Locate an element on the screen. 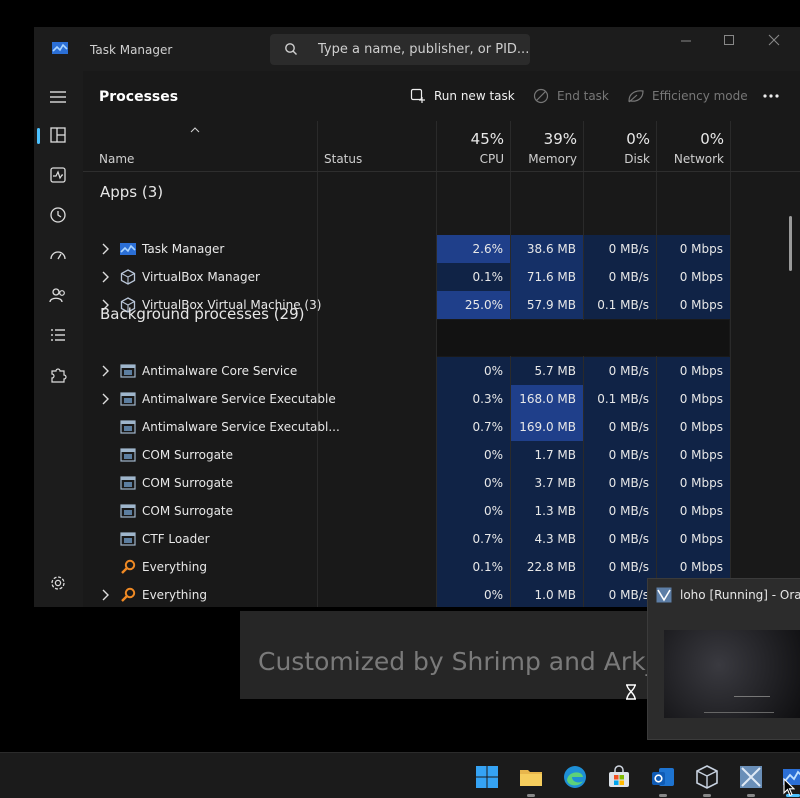  more-options-button is located at coordinates (772, 97).